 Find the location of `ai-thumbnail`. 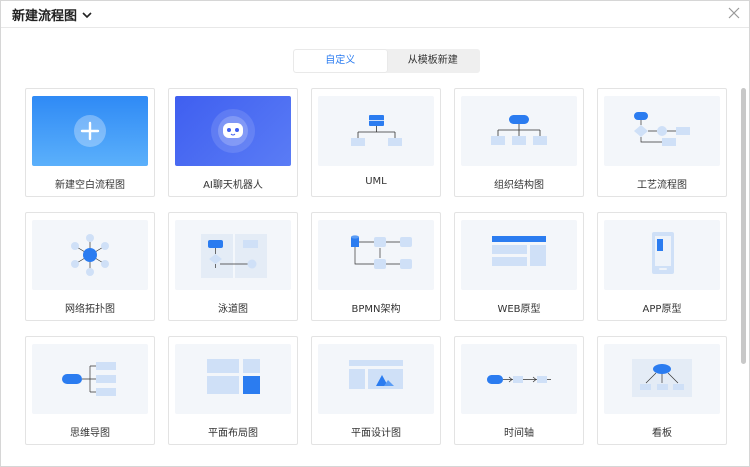

ai-thumbnail is located at coordinates (233, 131).